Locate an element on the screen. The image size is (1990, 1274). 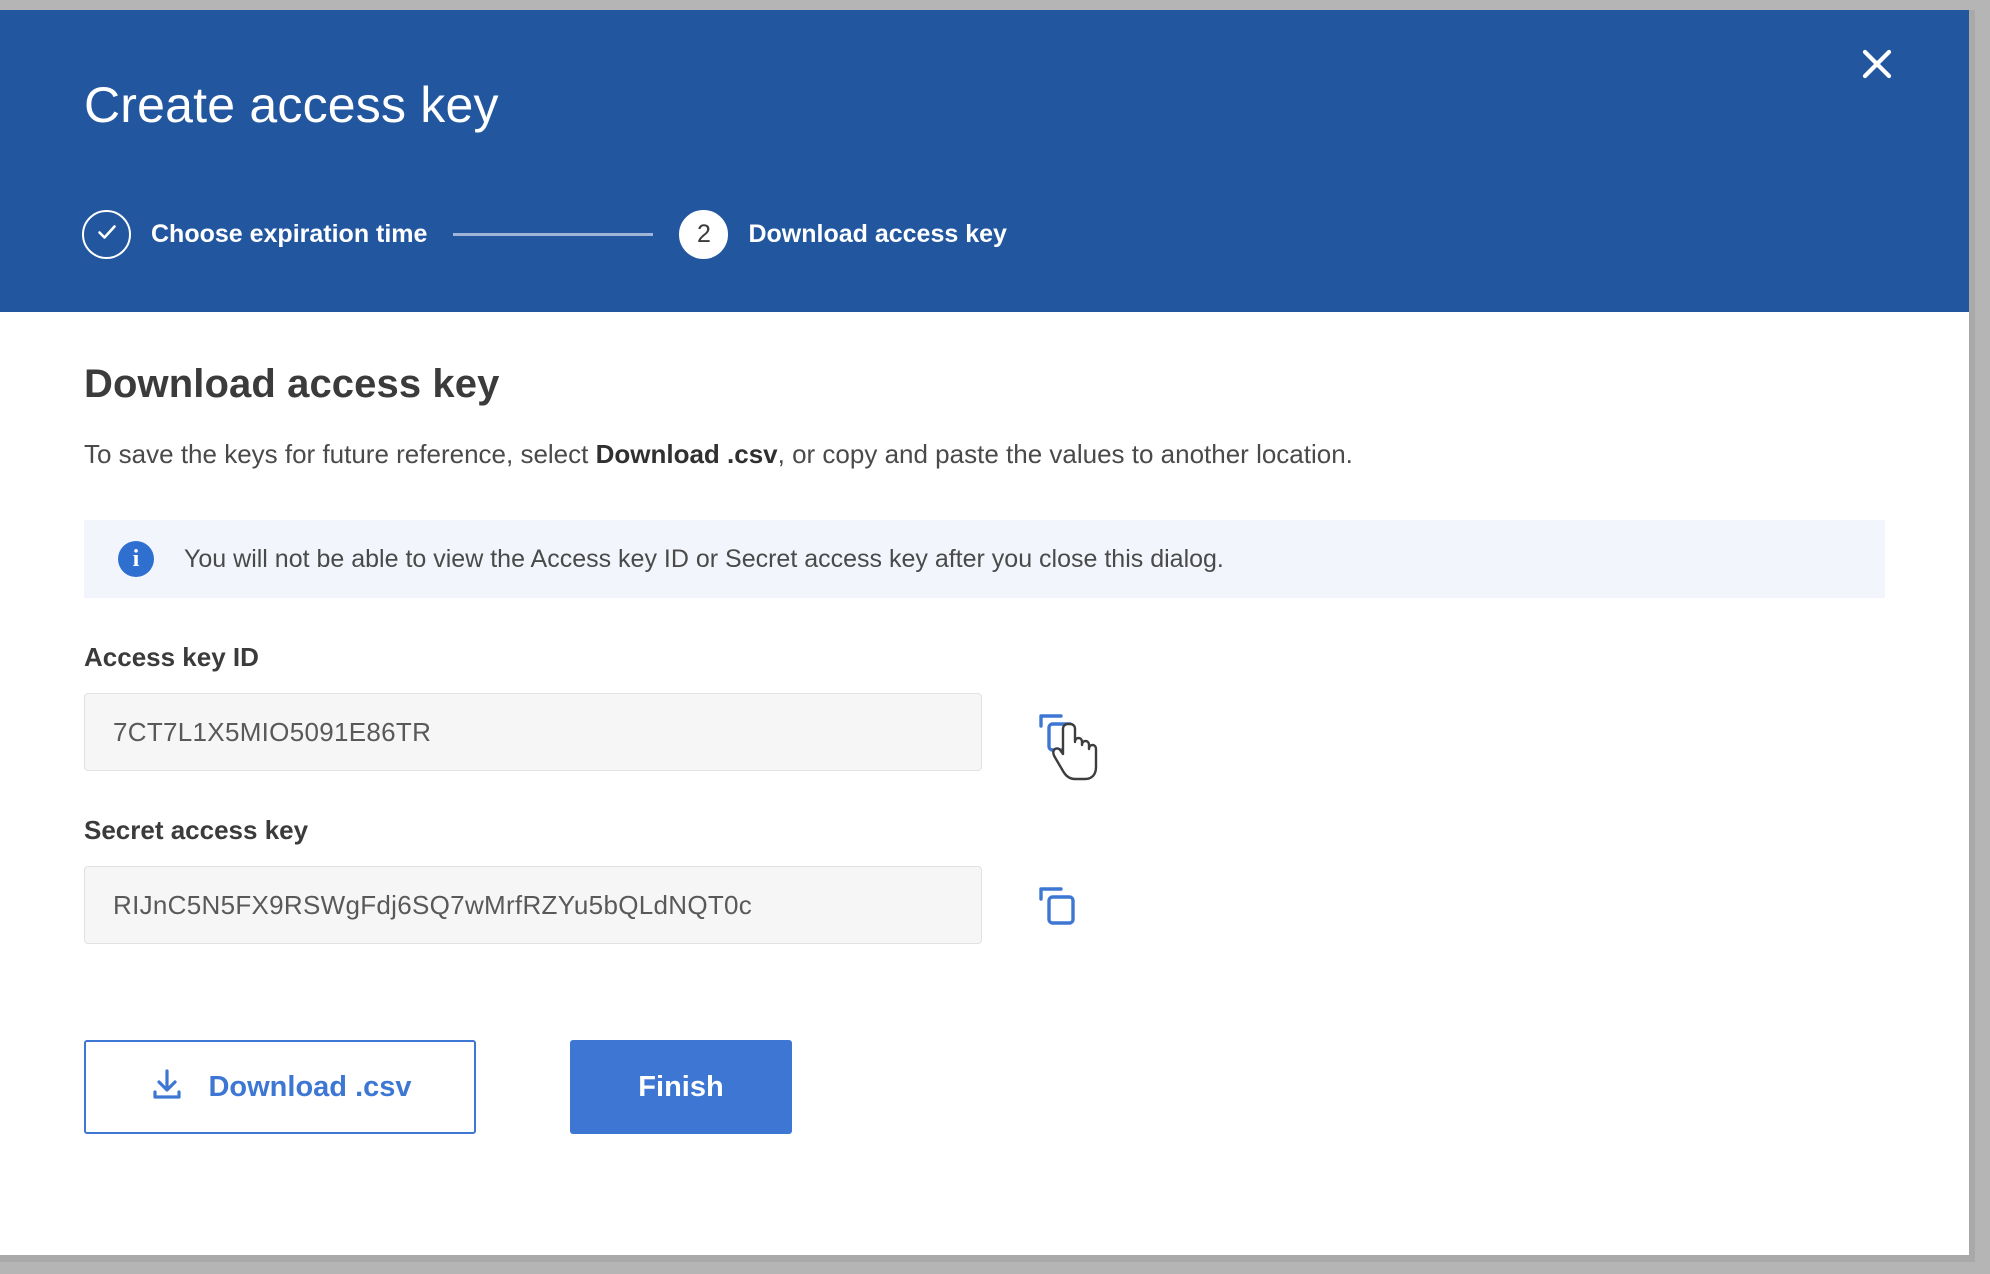
download-csv-label: Download .csv is located at coordinates (310, 1086).